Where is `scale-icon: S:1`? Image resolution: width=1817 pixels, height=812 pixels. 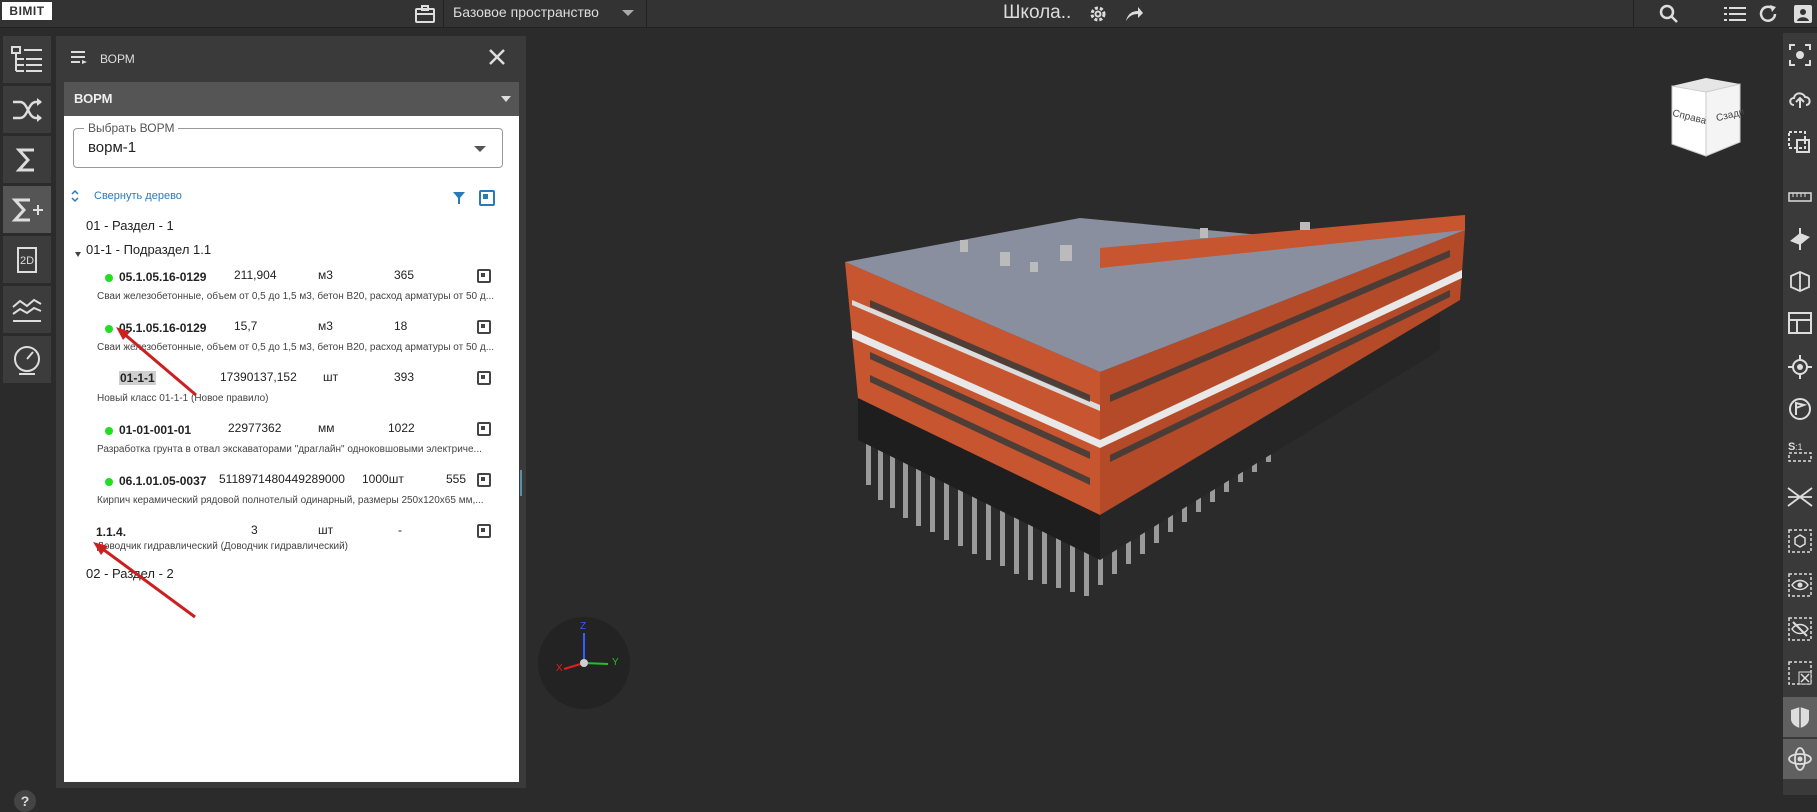 scale-icon: S:1 is located at coordinates (1800, 451).